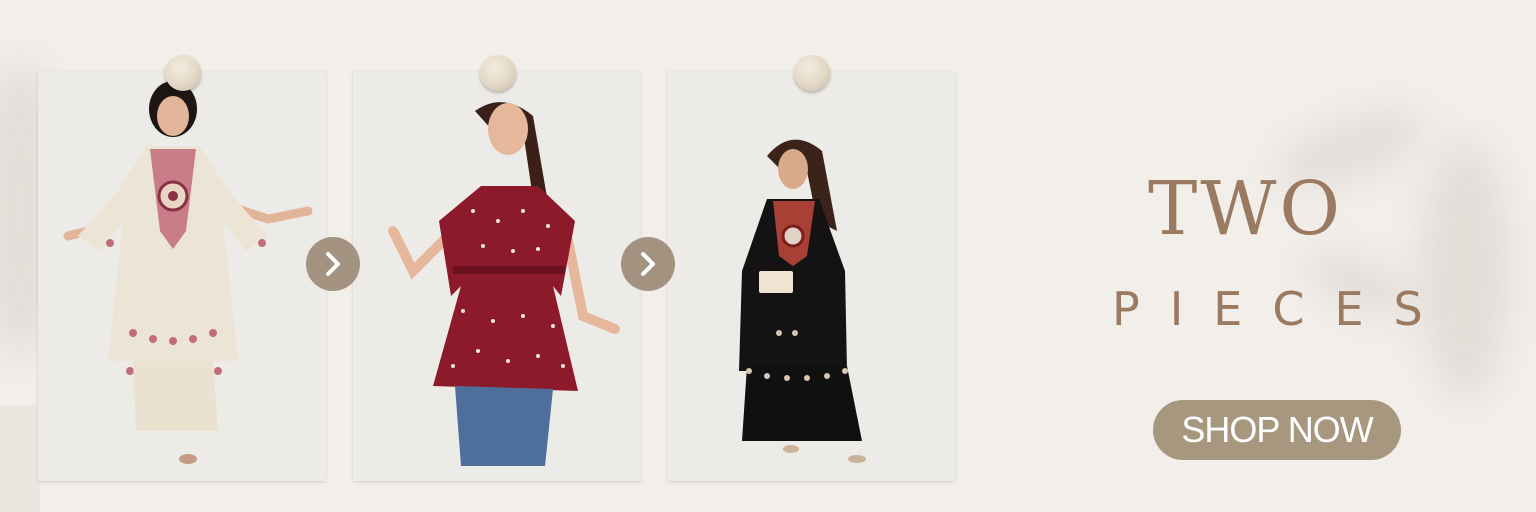  I want to click on headline-pieces: PIECES, so click(1282, 309).